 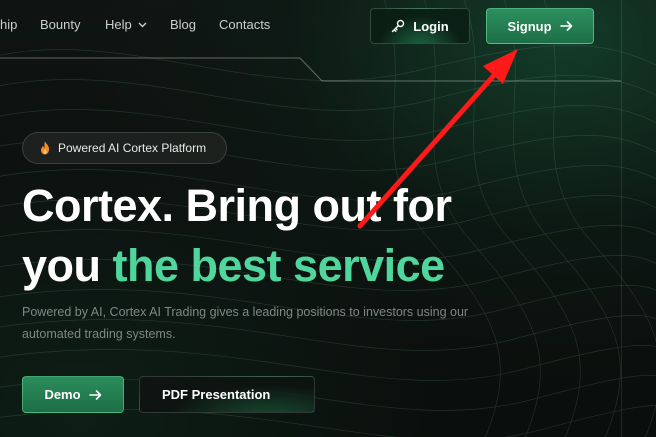 I want to click on badge-label: Powered AI Cortex Platform, so click(x=132, y=148).